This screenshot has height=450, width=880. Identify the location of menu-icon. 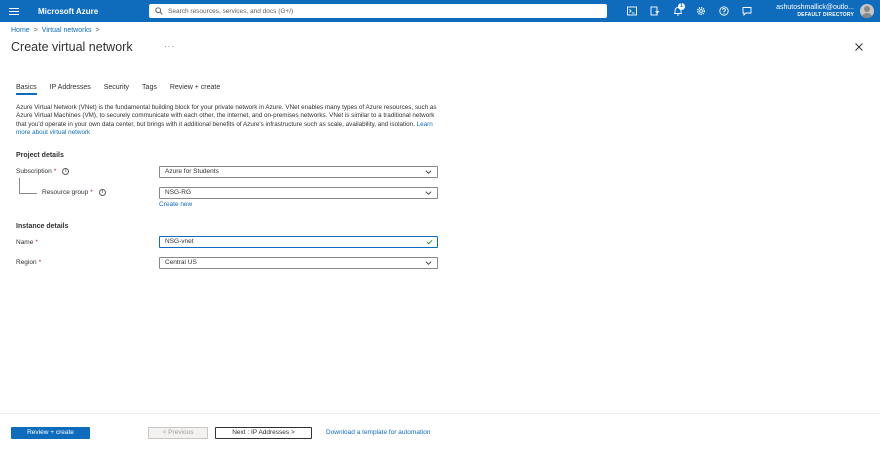
(14, 11).